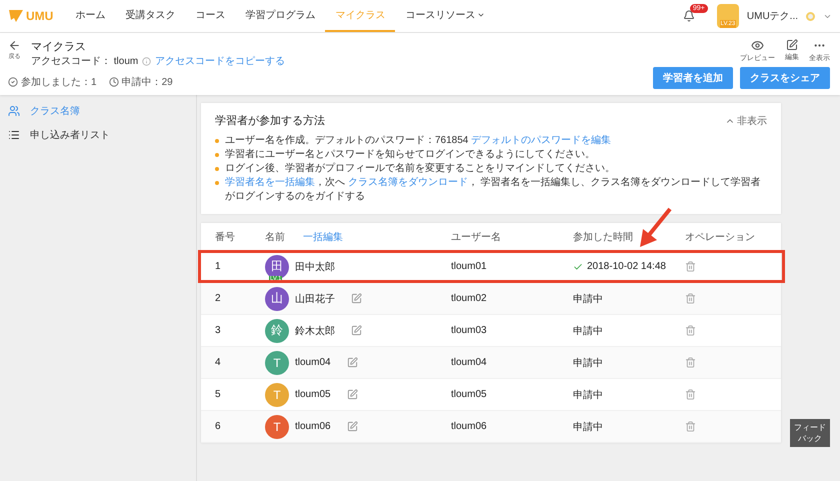  What do you see at coordinates (655, 228) in the screenshot?
I see `arrow-drawing` at bounding box center [655, 228].